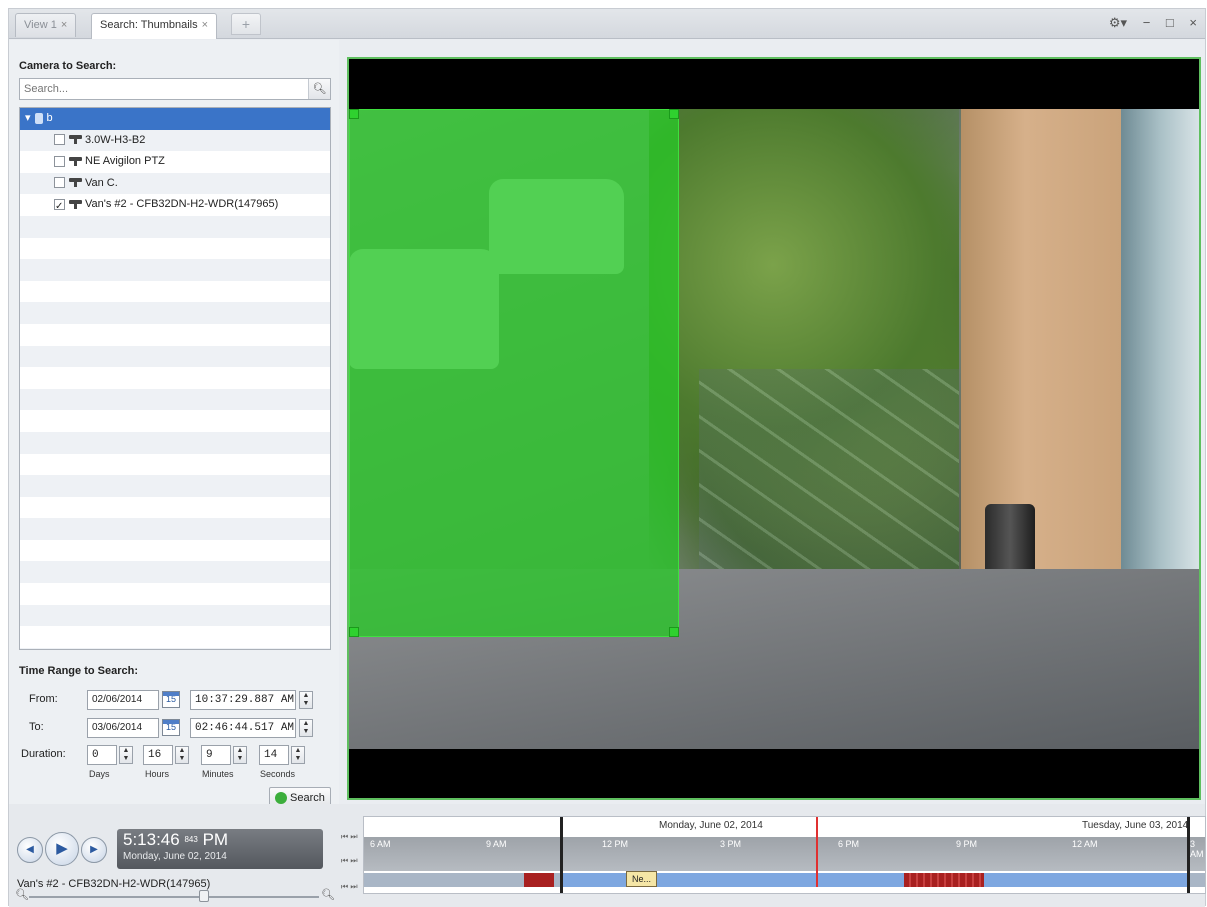 This screenshot has height=907, width=1207. Describe the element at coordinates (1147, 22) in the screenshot. I see `minimize-icon: −` at that location.